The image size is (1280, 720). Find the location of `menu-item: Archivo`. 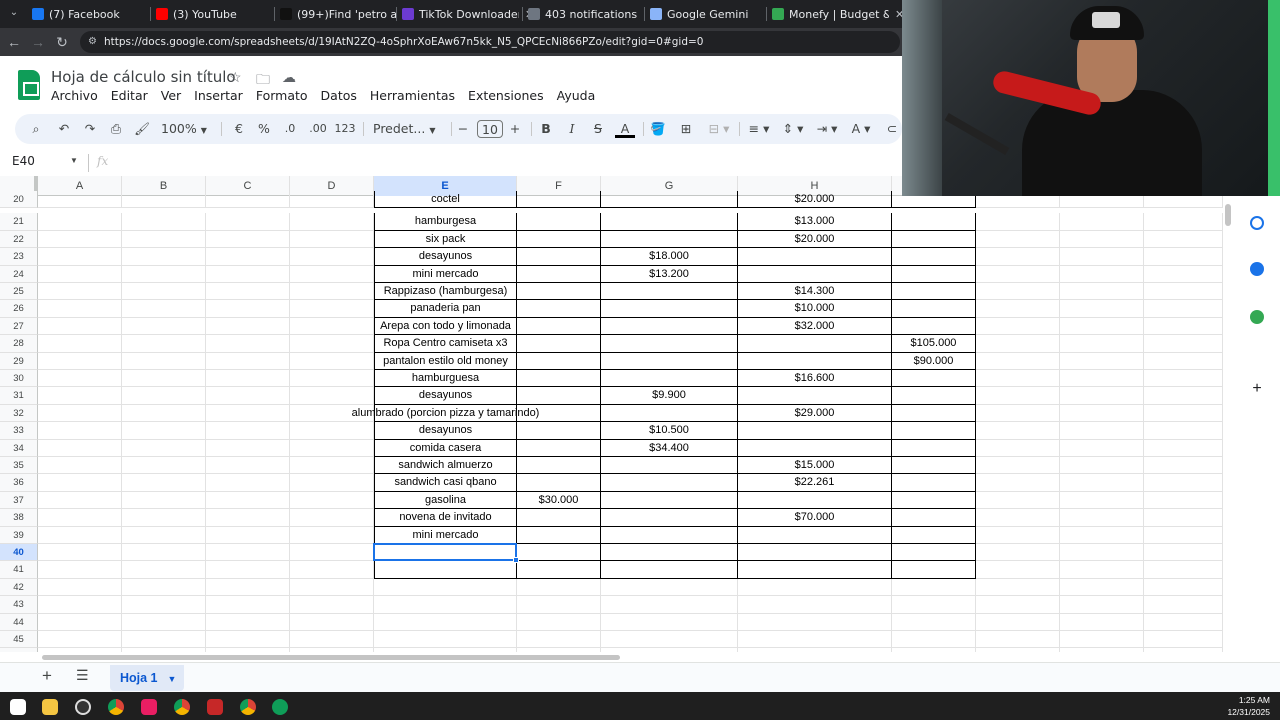

menu-item: Archivo is located at coordinates (74, 97).